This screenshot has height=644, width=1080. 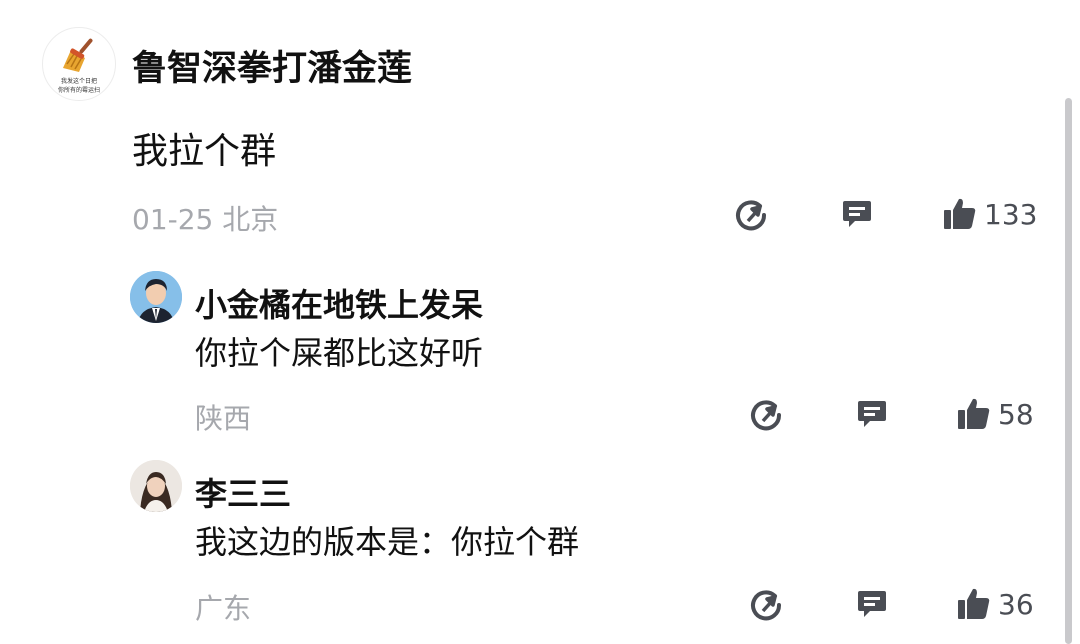 I want to click on scrollbar, so click(x=1068, y=371).